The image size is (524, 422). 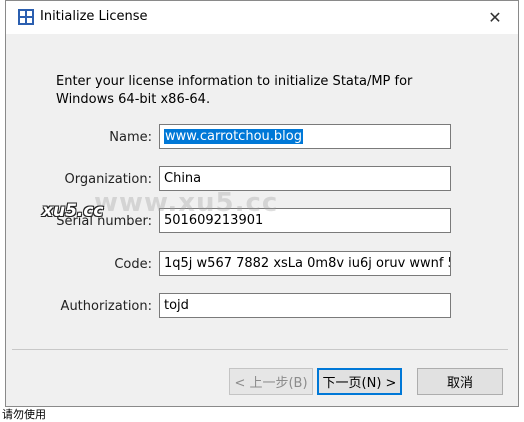 I want to click on separator, so click(x=260, y=349).